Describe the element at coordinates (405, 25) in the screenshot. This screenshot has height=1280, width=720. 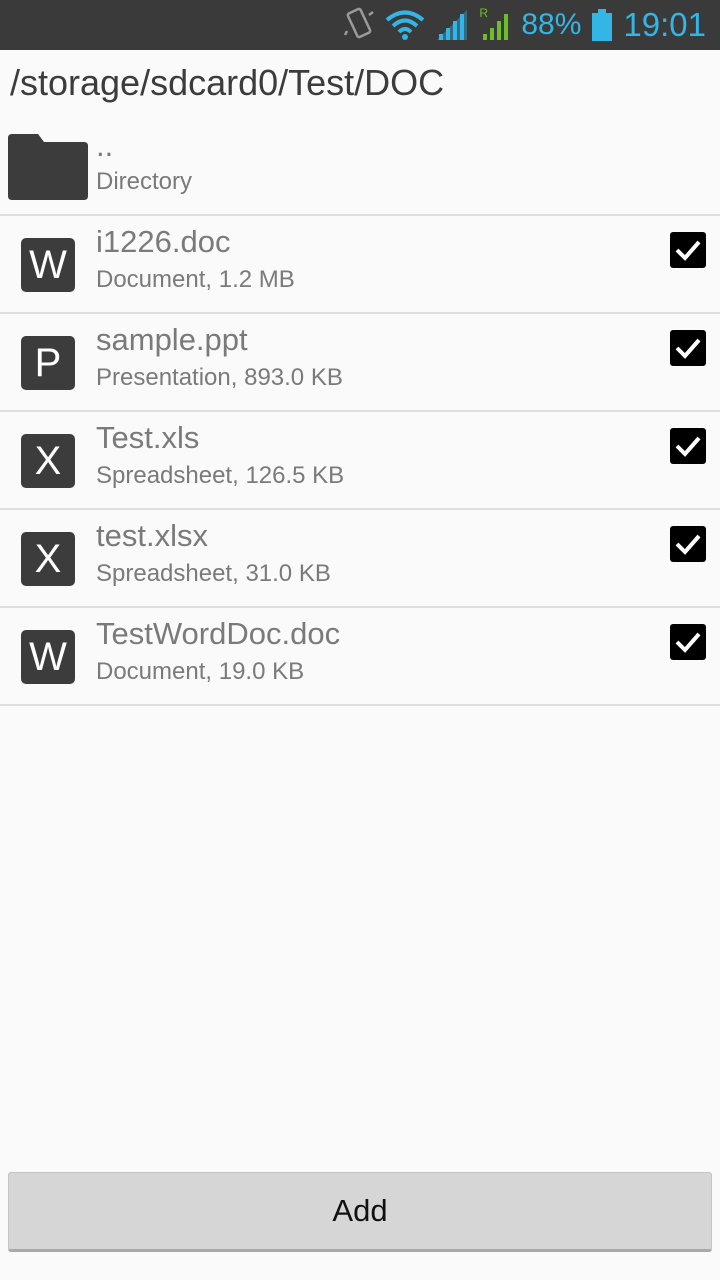
I see `wifi-icon` at that location.